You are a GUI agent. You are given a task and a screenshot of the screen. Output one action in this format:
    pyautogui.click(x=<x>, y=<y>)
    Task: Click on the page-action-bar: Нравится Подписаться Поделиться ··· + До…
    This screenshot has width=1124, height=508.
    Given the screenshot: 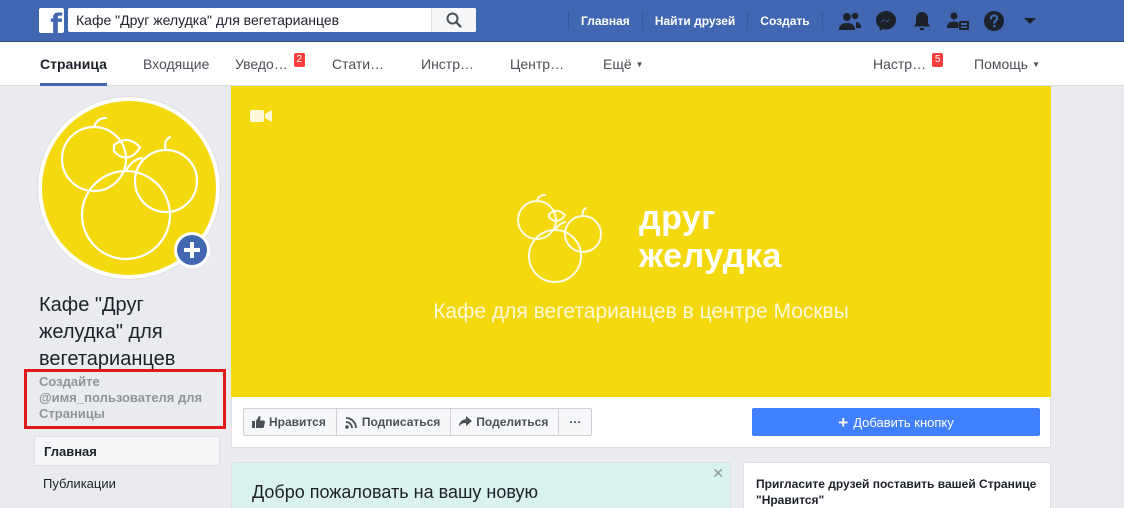 What is the action you would take?
    pyautogui.click(x=641, y=422)
    